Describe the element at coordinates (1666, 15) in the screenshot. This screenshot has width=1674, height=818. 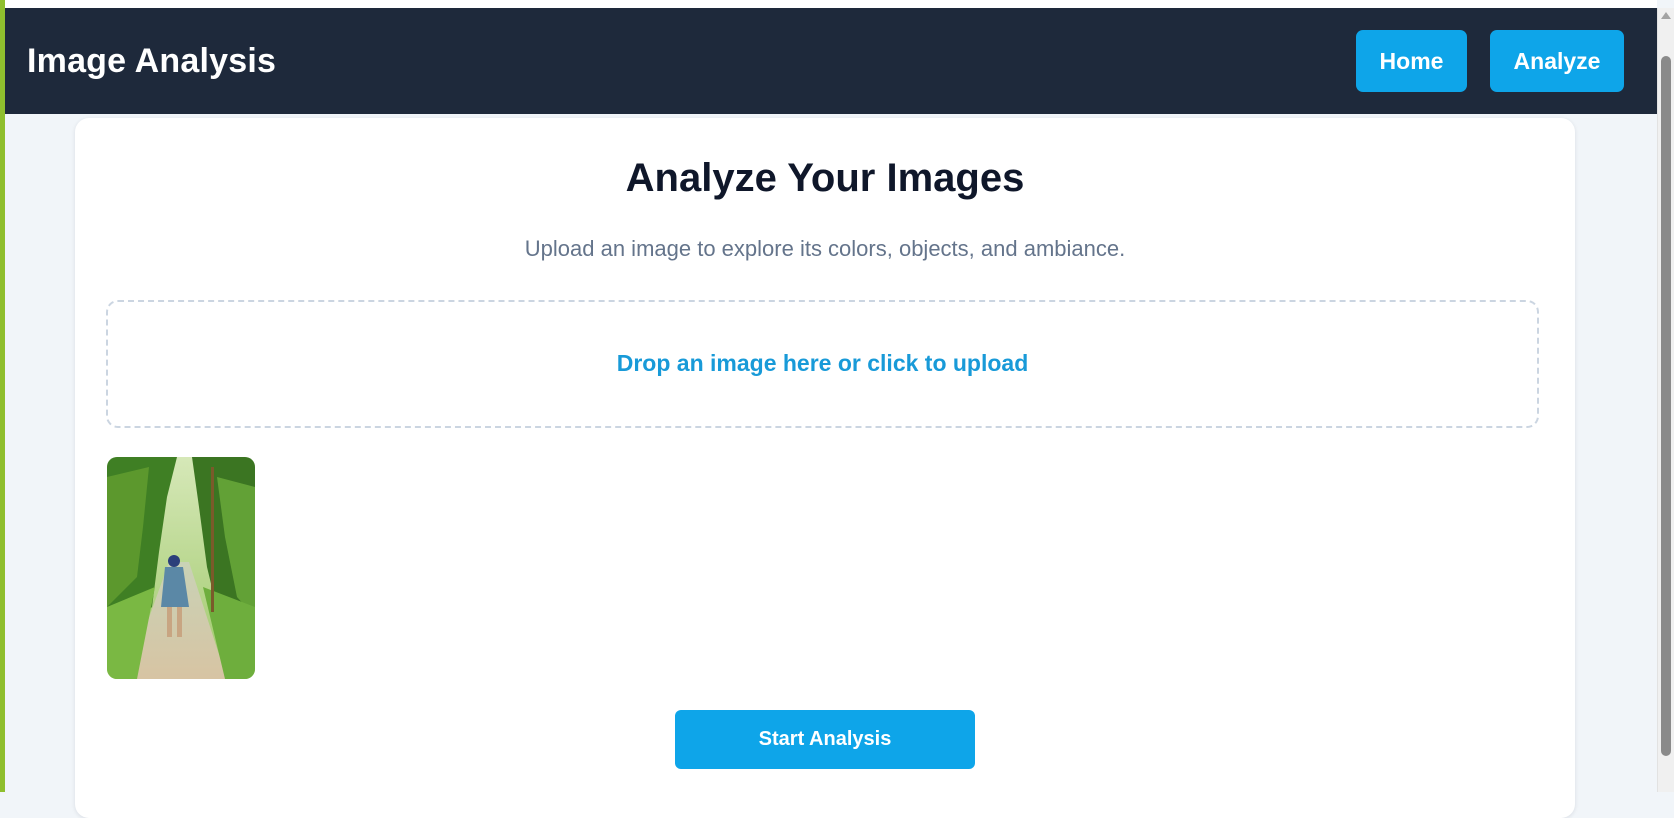
I see `scroll-up-arrow-icon` at that location.